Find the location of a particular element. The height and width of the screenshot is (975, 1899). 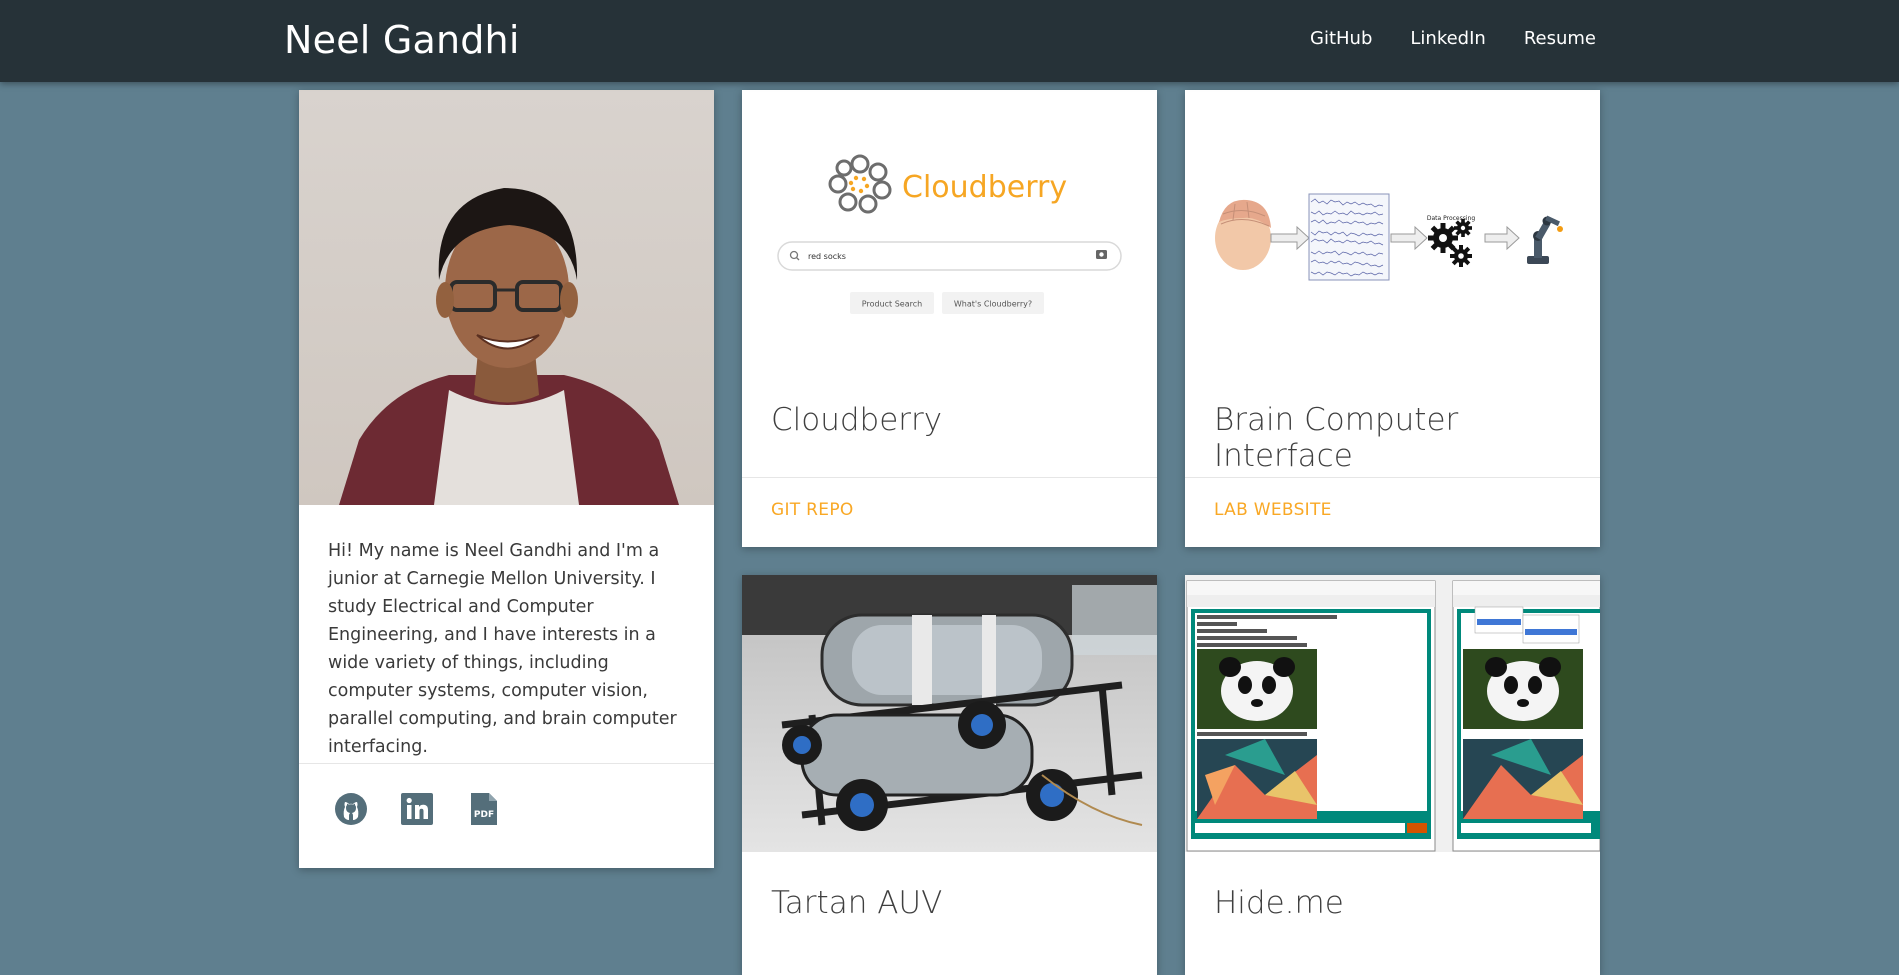

pdf-icon: PDF is located at coordinates (483, 809).